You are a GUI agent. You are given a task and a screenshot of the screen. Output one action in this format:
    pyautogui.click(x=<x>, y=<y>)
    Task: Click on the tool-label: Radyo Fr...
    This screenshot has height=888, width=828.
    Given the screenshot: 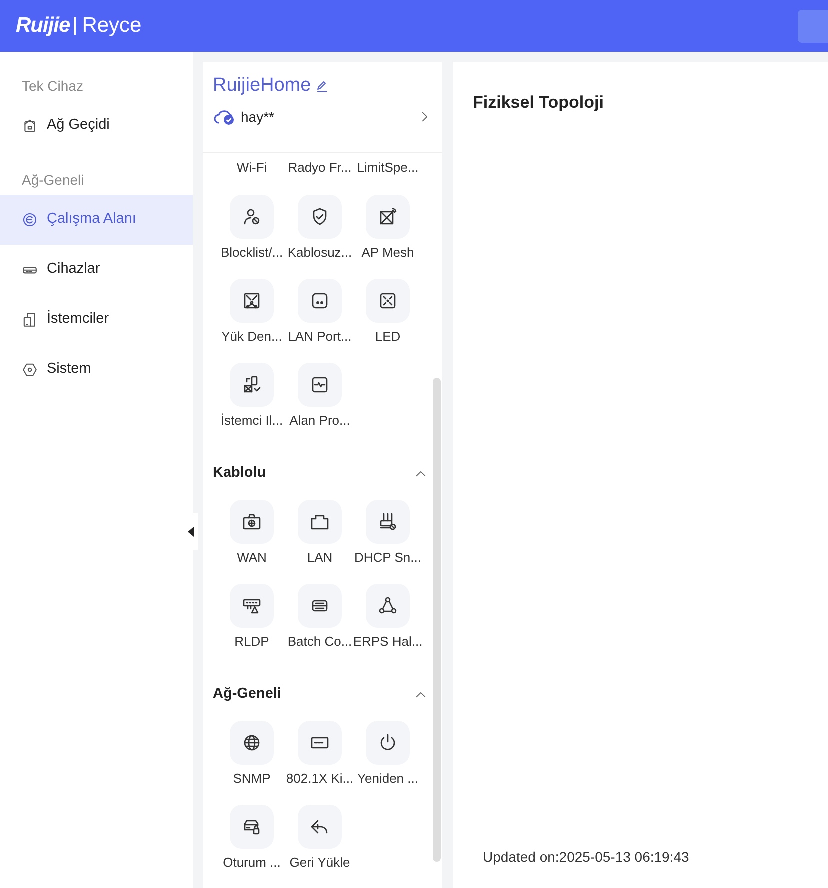 What is the action you would take?
    pyautogui.click(x=320, y=168)
    